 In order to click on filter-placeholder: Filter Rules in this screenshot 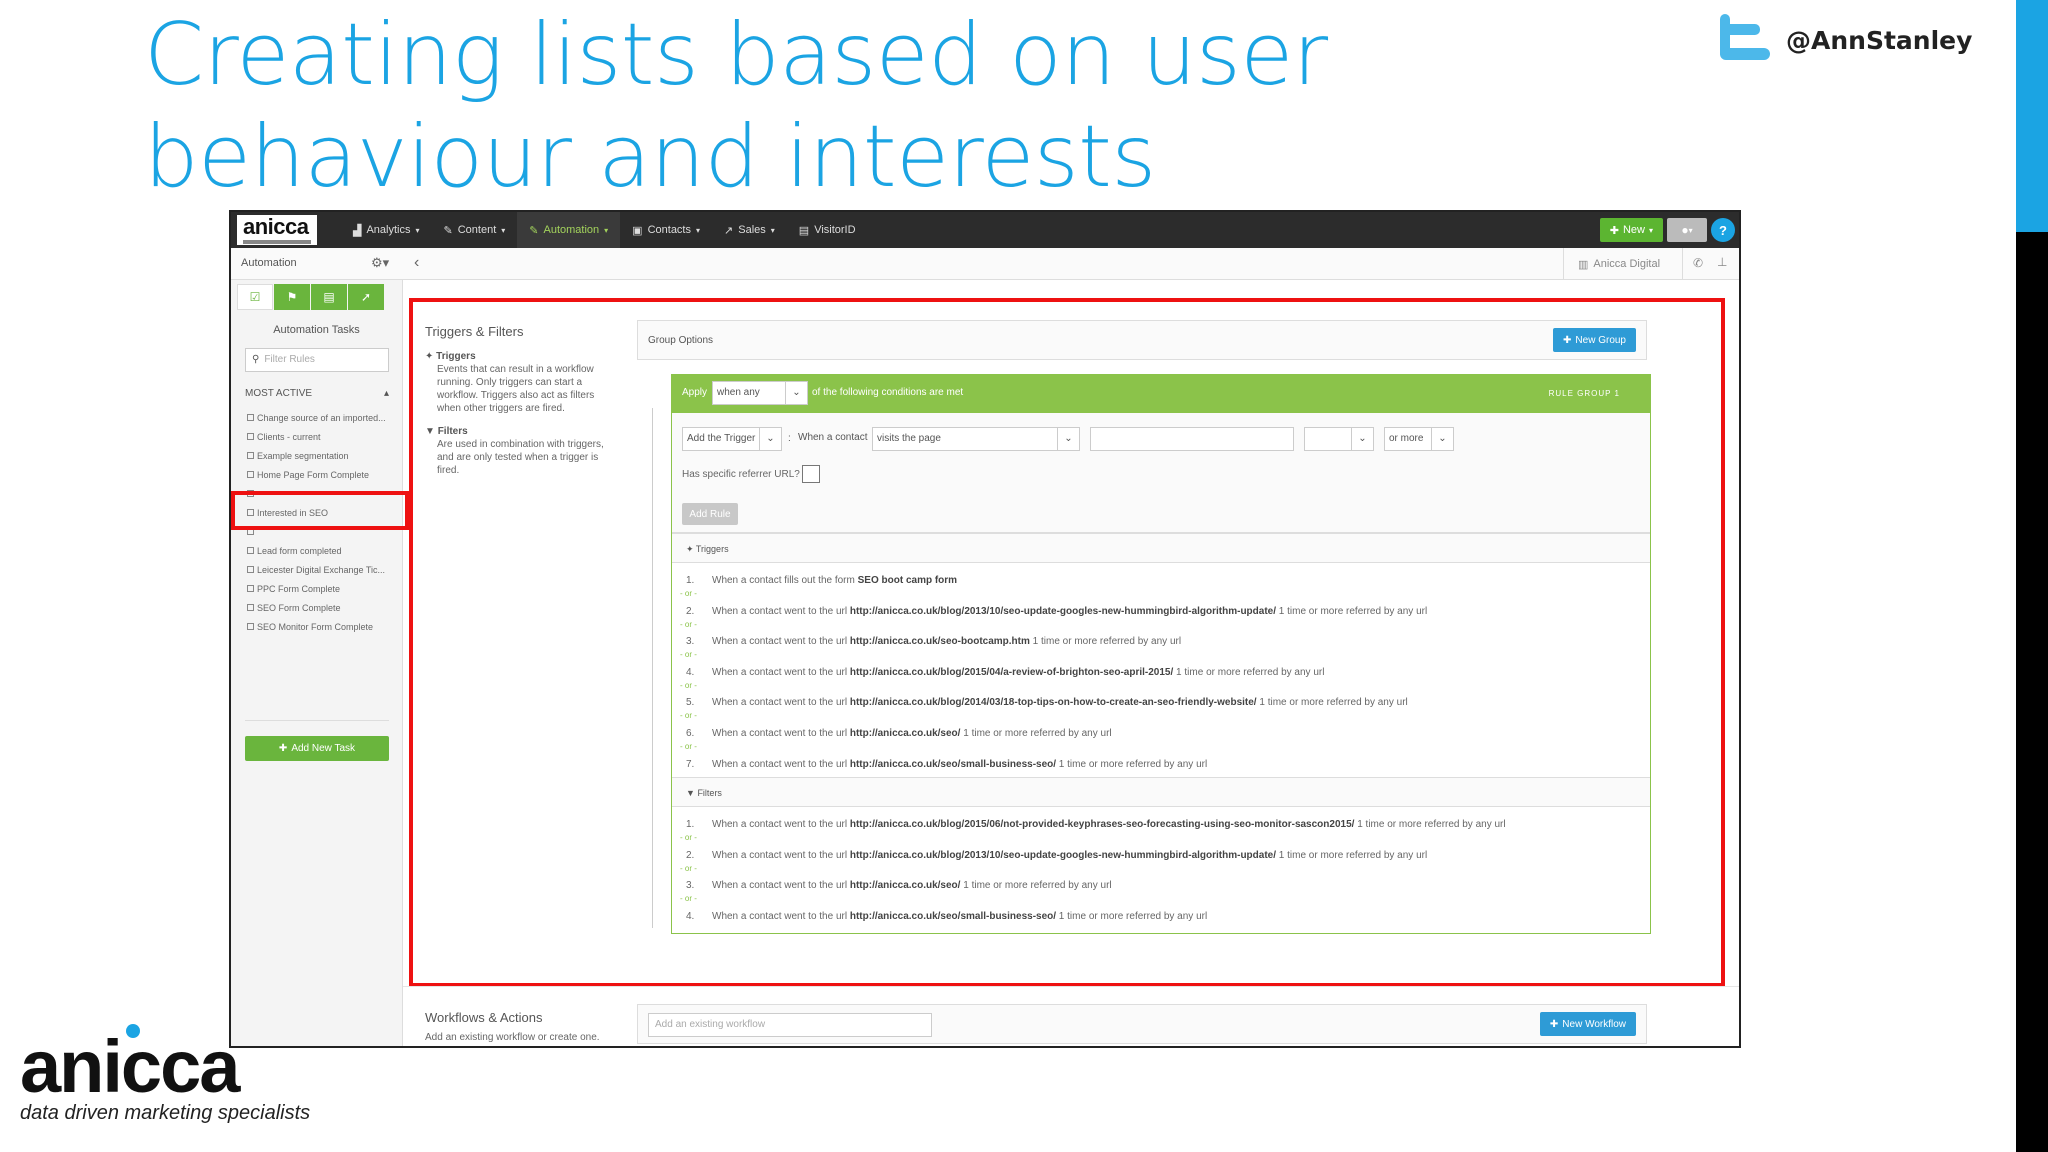, I will do `click(289, 359)`.